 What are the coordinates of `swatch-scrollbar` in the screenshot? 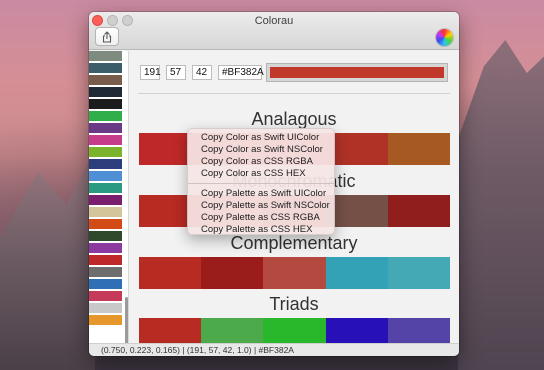 It's located at (126, 320).